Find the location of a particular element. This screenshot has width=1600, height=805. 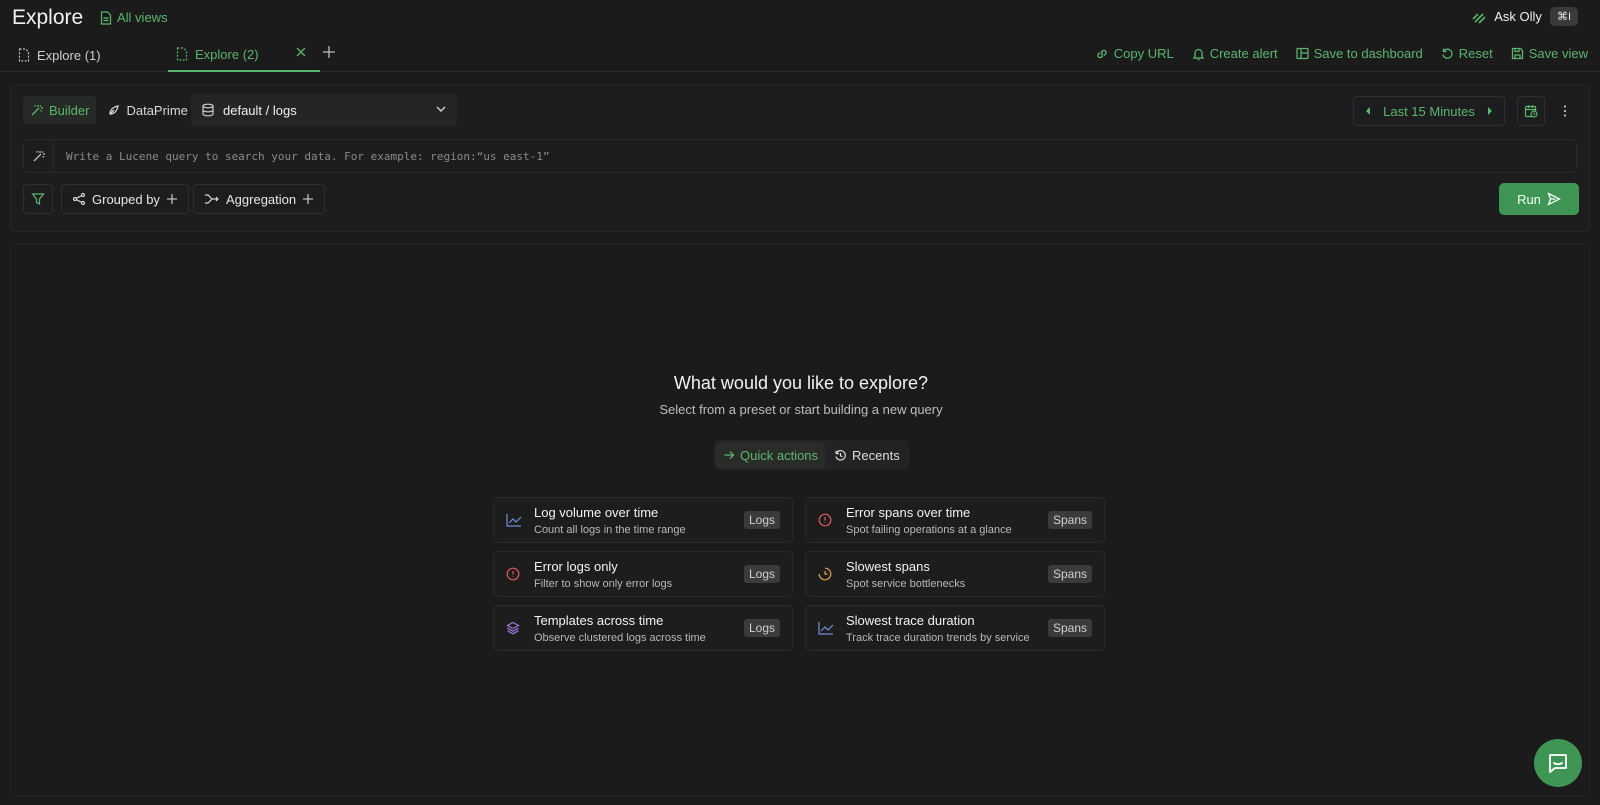

reset-button: Reset is located at coordinates (1467, 53).